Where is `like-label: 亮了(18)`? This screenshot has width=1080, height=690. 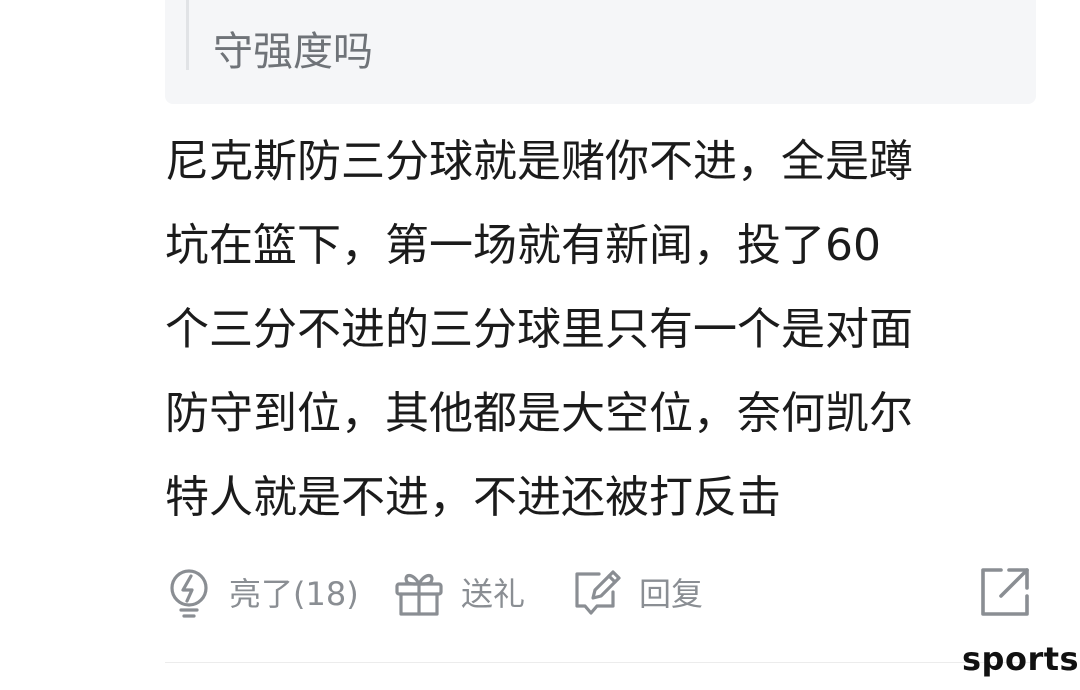
like-label: 亮了(18) is located at coordinates (294, 594).